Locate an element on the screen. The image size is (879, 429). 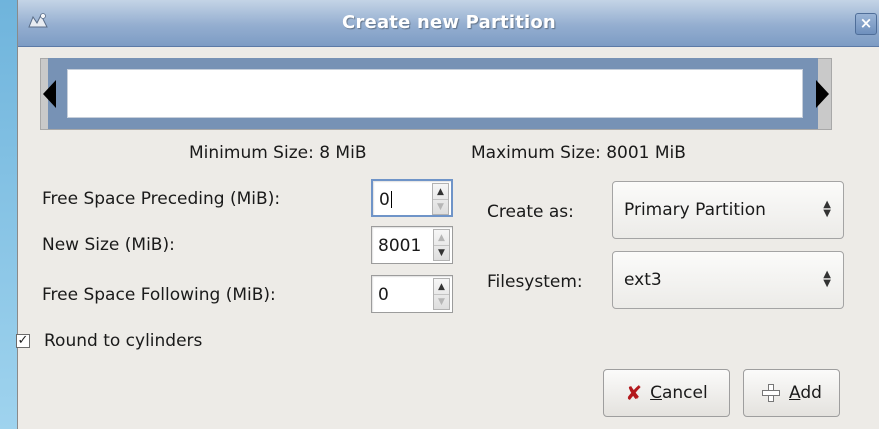
add-button-label: Add is located at coordinates (805, 393).